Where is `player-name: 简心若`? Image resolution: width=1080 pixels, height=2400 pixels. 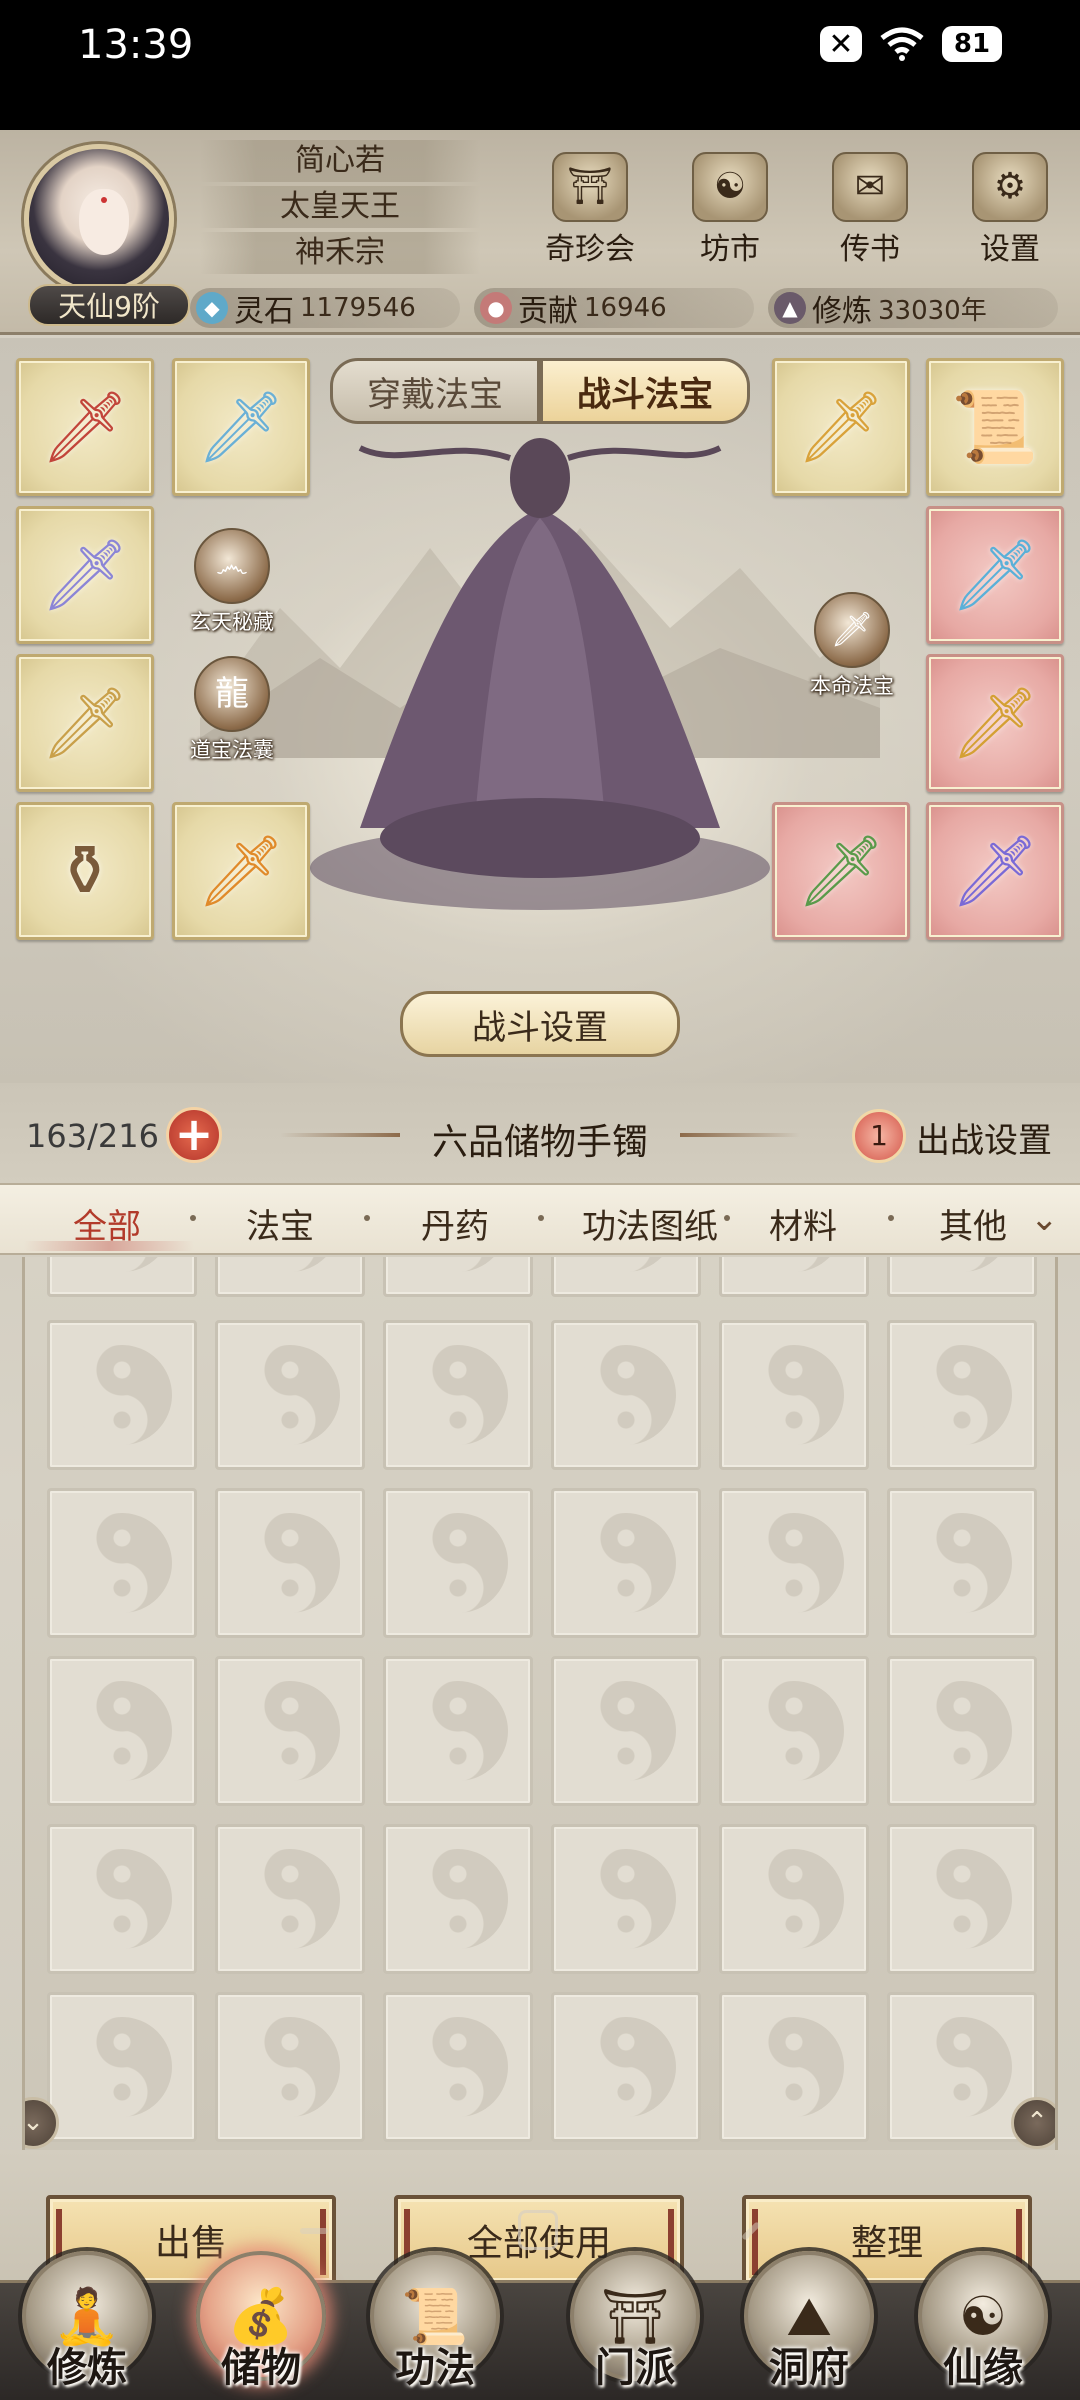
player-name: 简心若 is located at coordinates (340, 161).